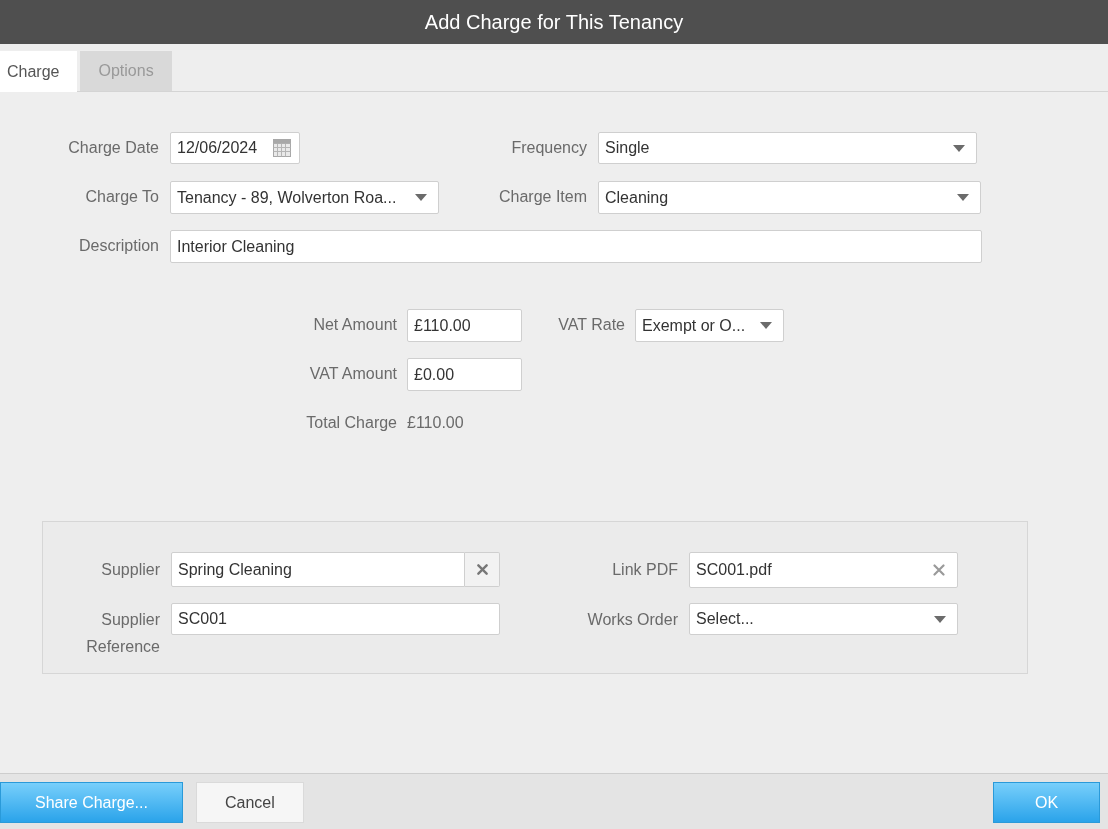  What do you see at coordinates (351, 423) in the screenshot?
I see `field-label: Total Charge` at bounding box center [351, 423].